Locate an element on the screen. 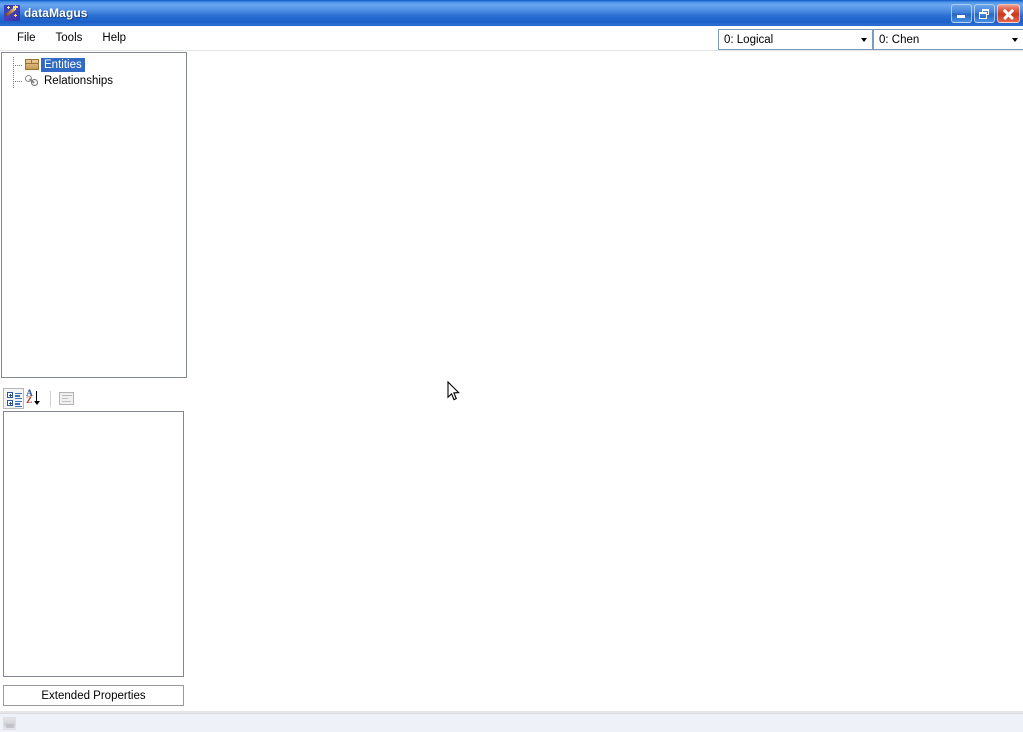  alphabetical-sort-icon: A Z is located at coordinates (34, 397).